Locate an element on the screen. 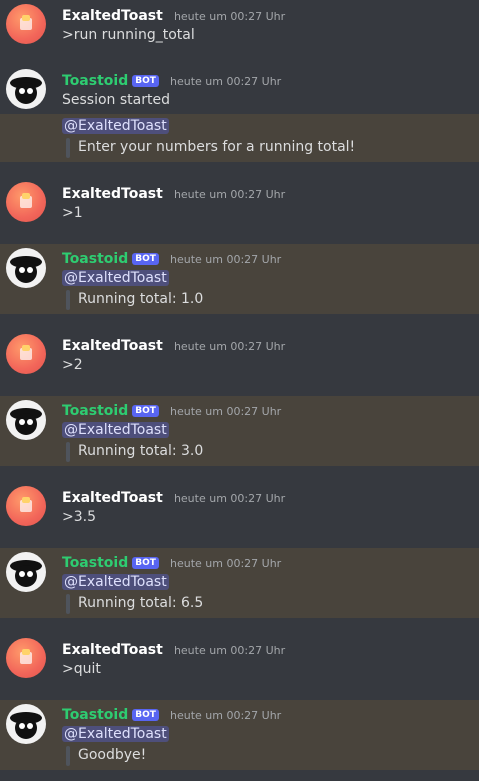 The height and width of the screenshot is (781, 479). quote-text: Running total: 3.0 is located at coordinates (141, 451).